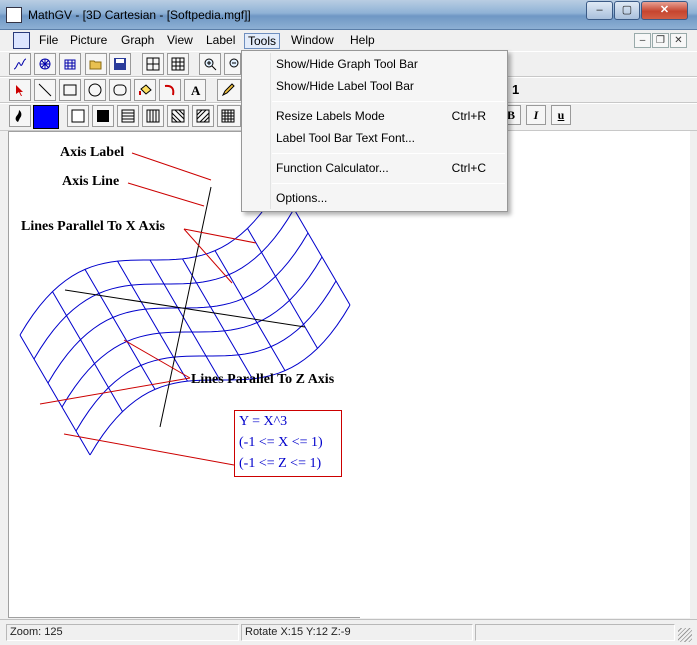 This screenshot has width=697, height=645. What do you see at coordinates (91, 181) in the screenshot?
I see `axis-line-text: Axis Line` at bounding box center [91, 181].